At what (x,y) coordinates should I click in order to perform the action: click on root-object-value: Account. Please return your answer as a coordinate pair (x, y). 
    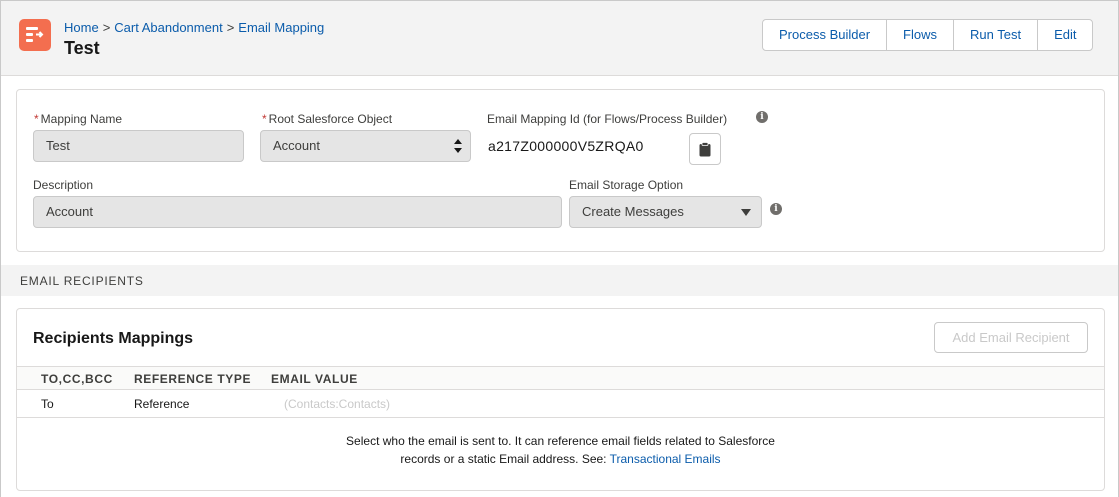
    Looking at the image, I should click on (296, 145).